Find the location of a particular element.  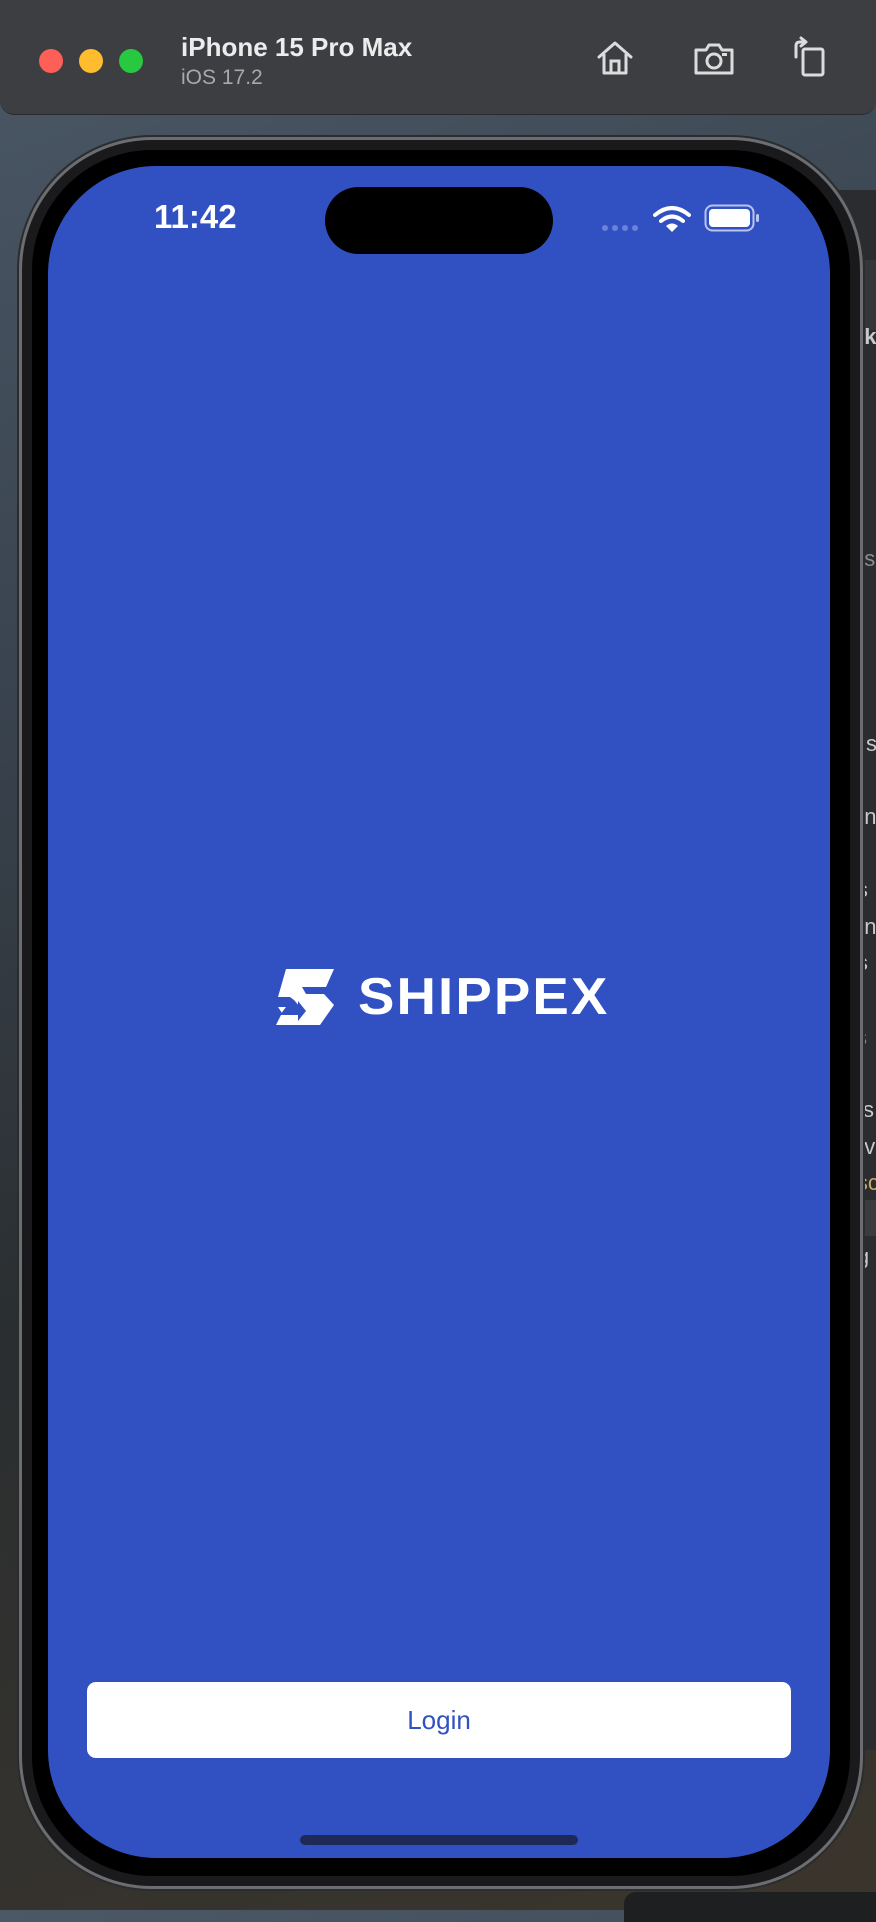

wifi-icon is located at coordinates (672, 219).